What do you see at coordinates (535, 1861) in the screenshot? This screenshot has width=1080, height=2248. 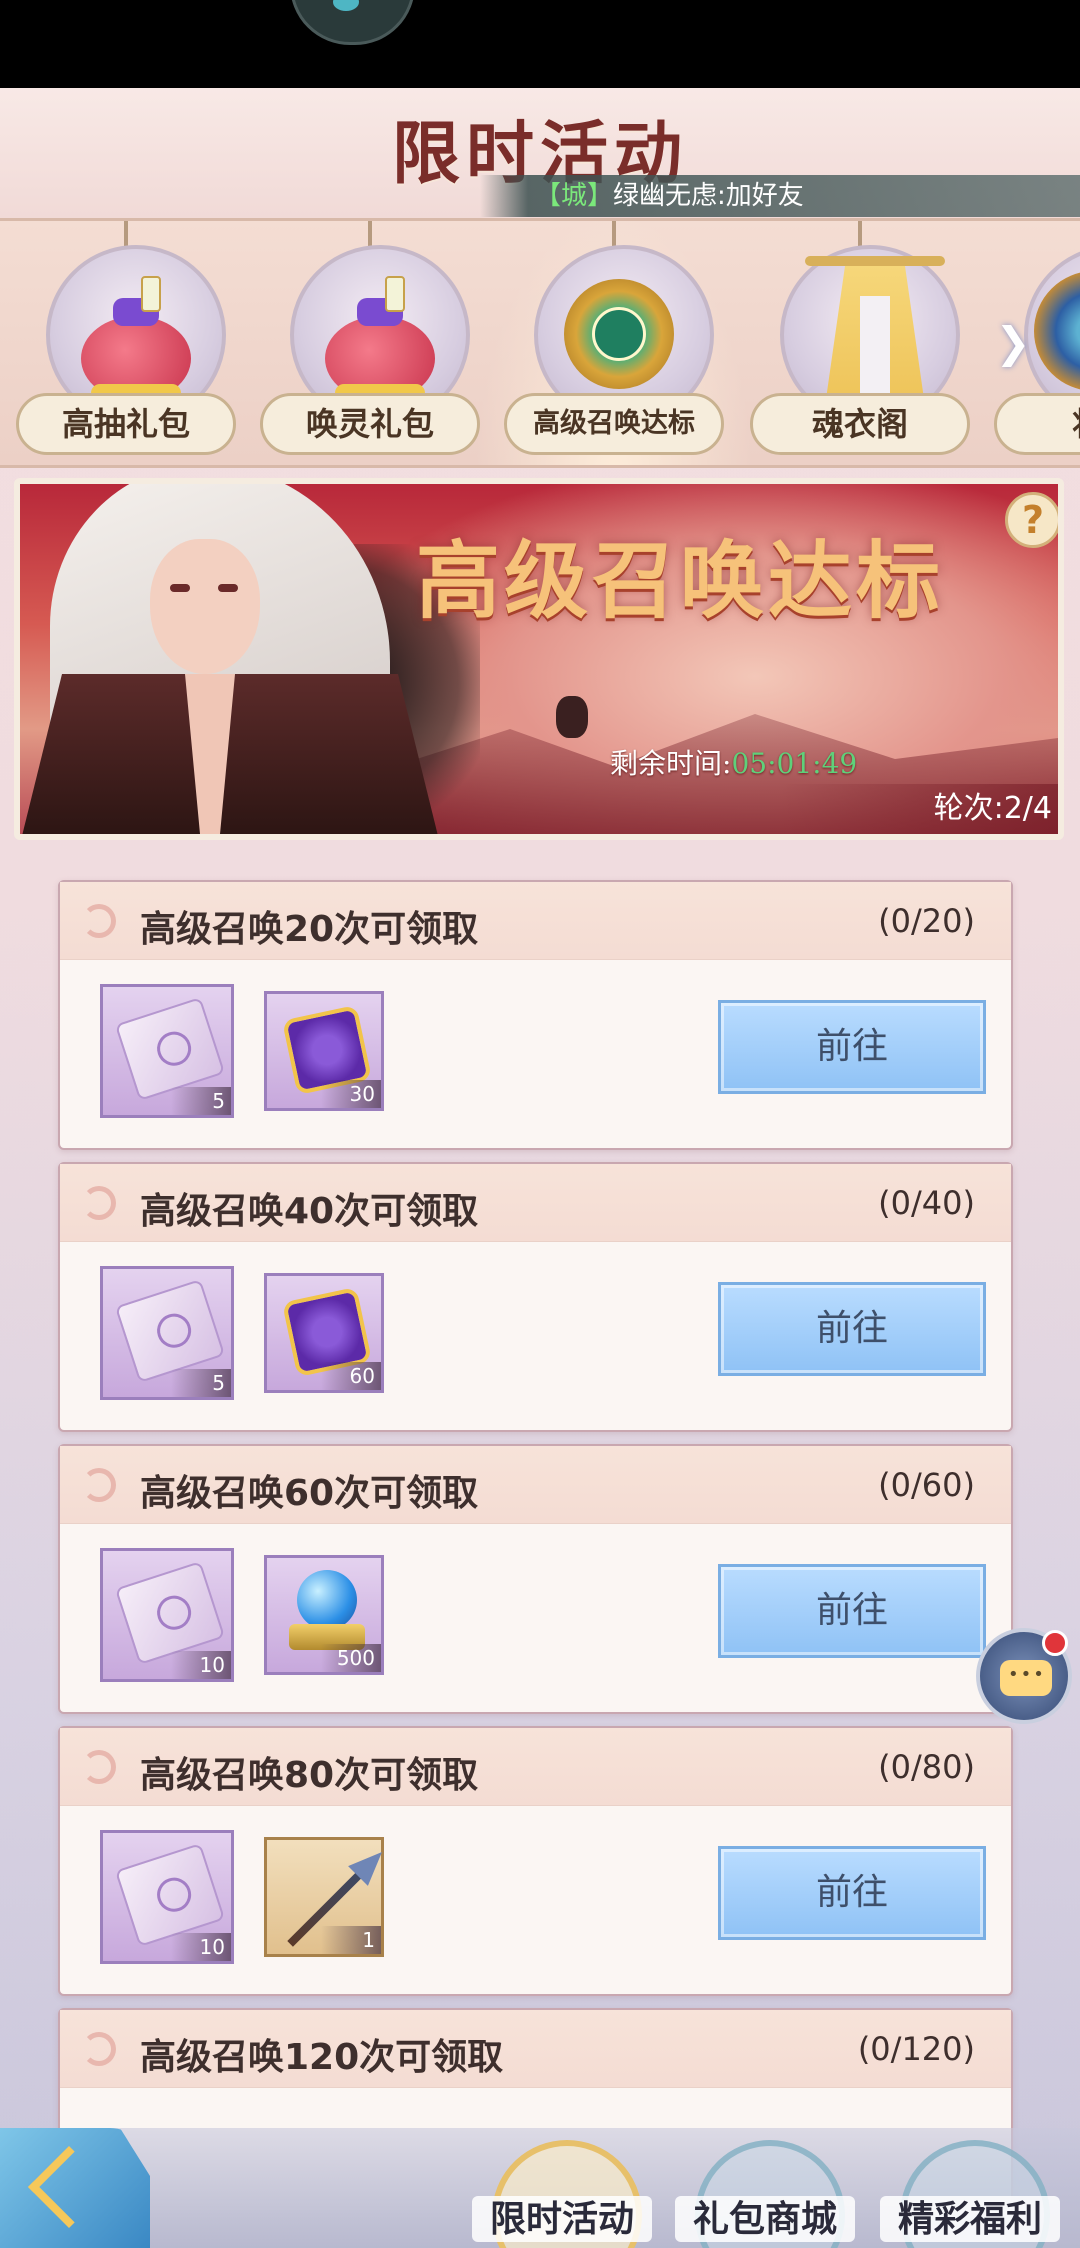 I see `task-card: 高级召唤80次可领取 (0/80) 10 1 前往` at bounding box center [535, 1861].